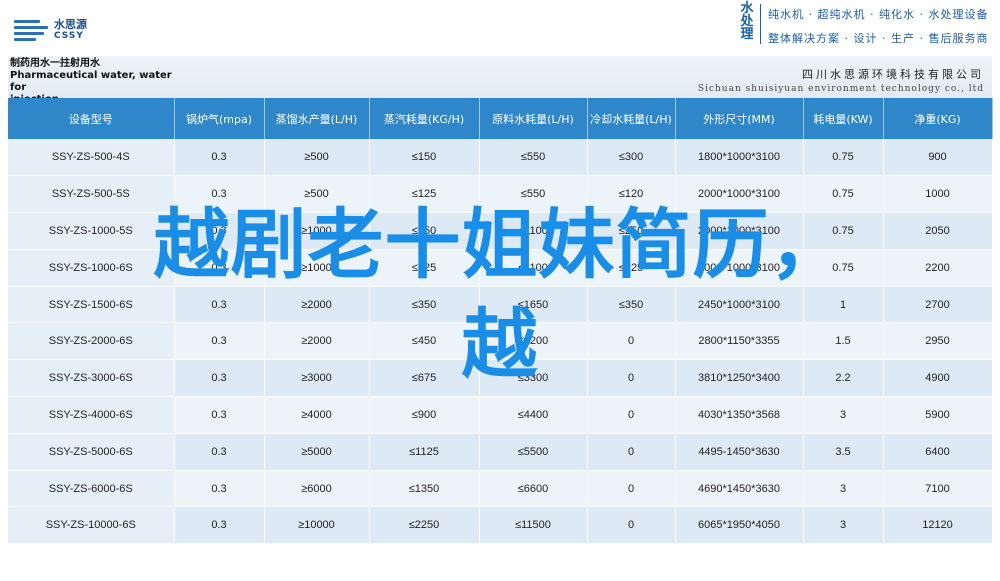  Describe the element at coordinates (739, 415) in the screenshot. I see `table-cell: 4030*1350*3568` at that location.